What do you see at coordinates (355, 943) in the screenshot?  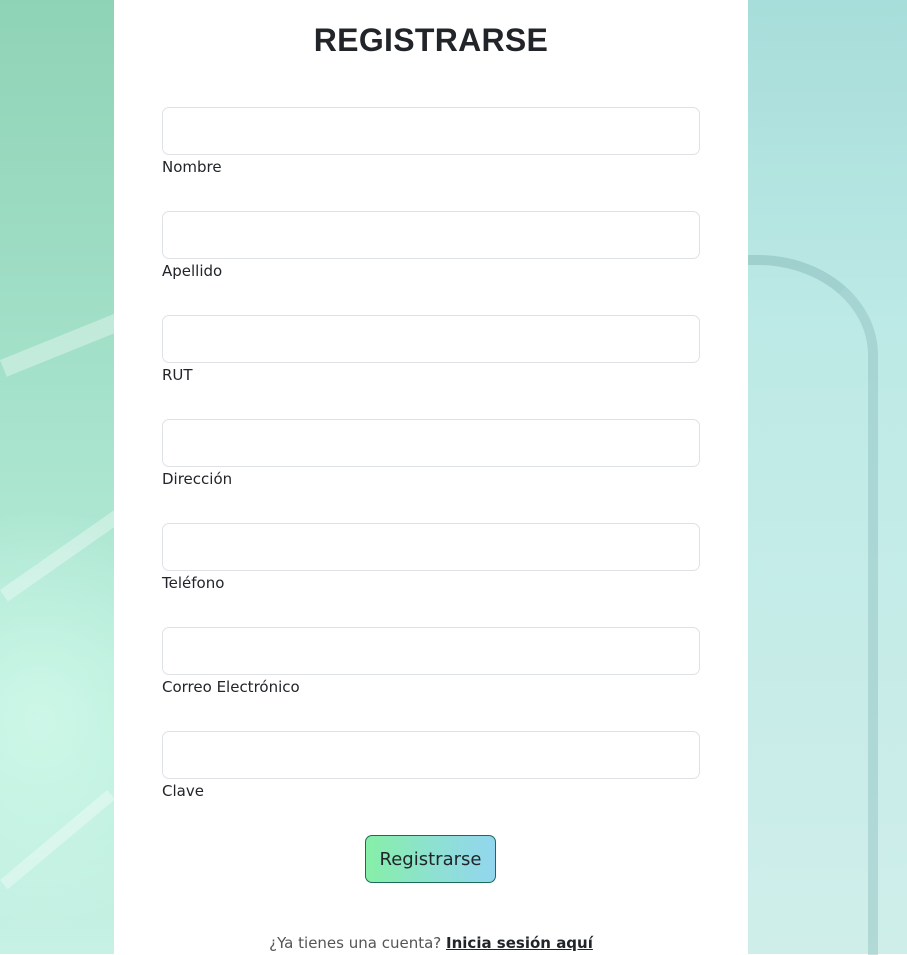 I see `login-prompt-text: ¿Ya tienes una cuenta?` at bounding box center [355, 943].